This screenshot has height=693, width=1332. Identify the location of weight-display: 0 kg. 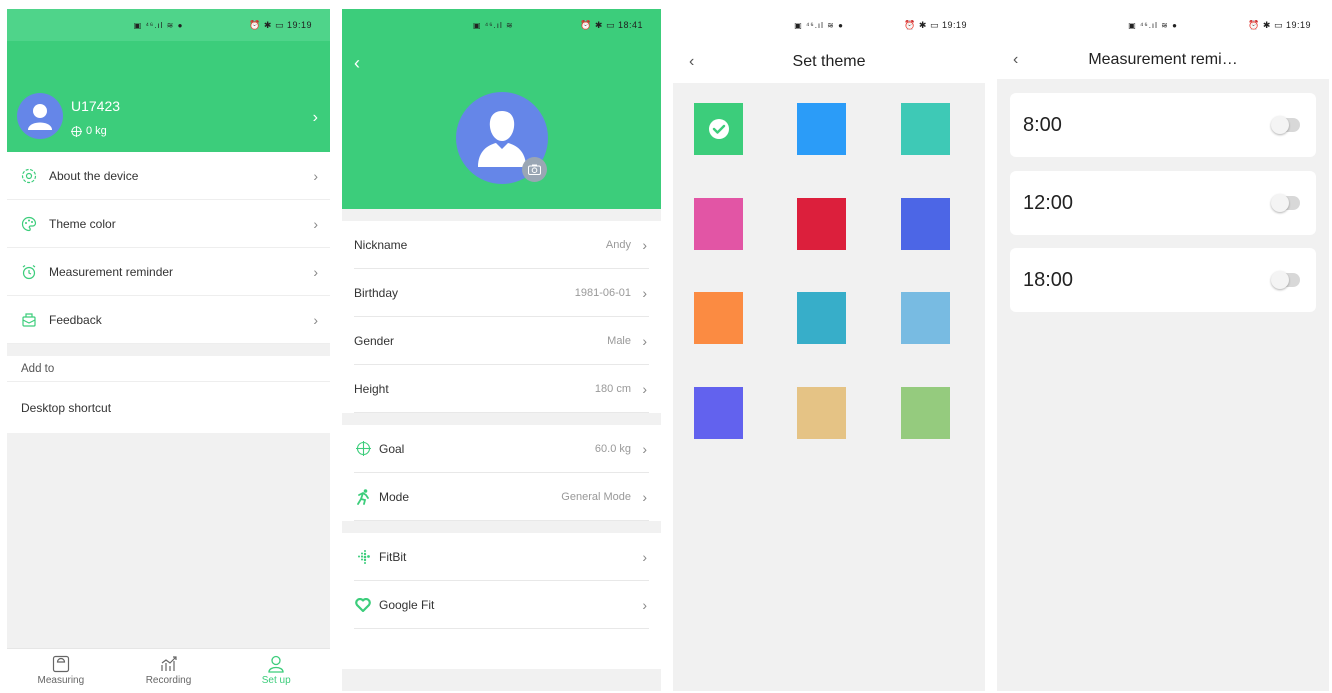
(89, 131).